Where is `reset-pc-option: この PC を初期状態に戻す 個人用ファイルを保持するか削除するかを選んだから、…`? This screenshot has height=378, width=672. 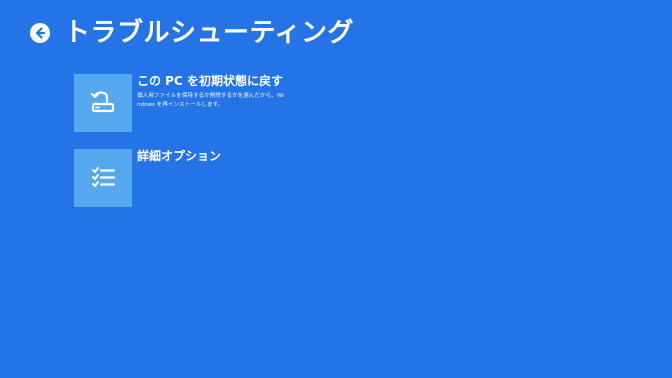
reset-pc-option: この PC を初期状態に戻す 個人用ファイルを保持するか削除するかを選んだから、… is located at coordinates (354, 103).